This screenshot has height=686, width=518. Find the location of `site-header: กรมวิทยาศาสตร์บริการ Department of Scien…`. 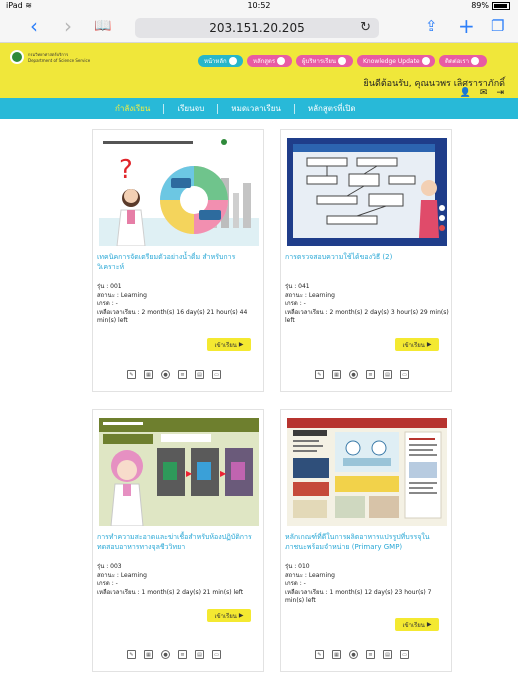

site-header: กรมวิทยาศาสตร์บริการ Department of Scien… is located at coordinates (259, 70).